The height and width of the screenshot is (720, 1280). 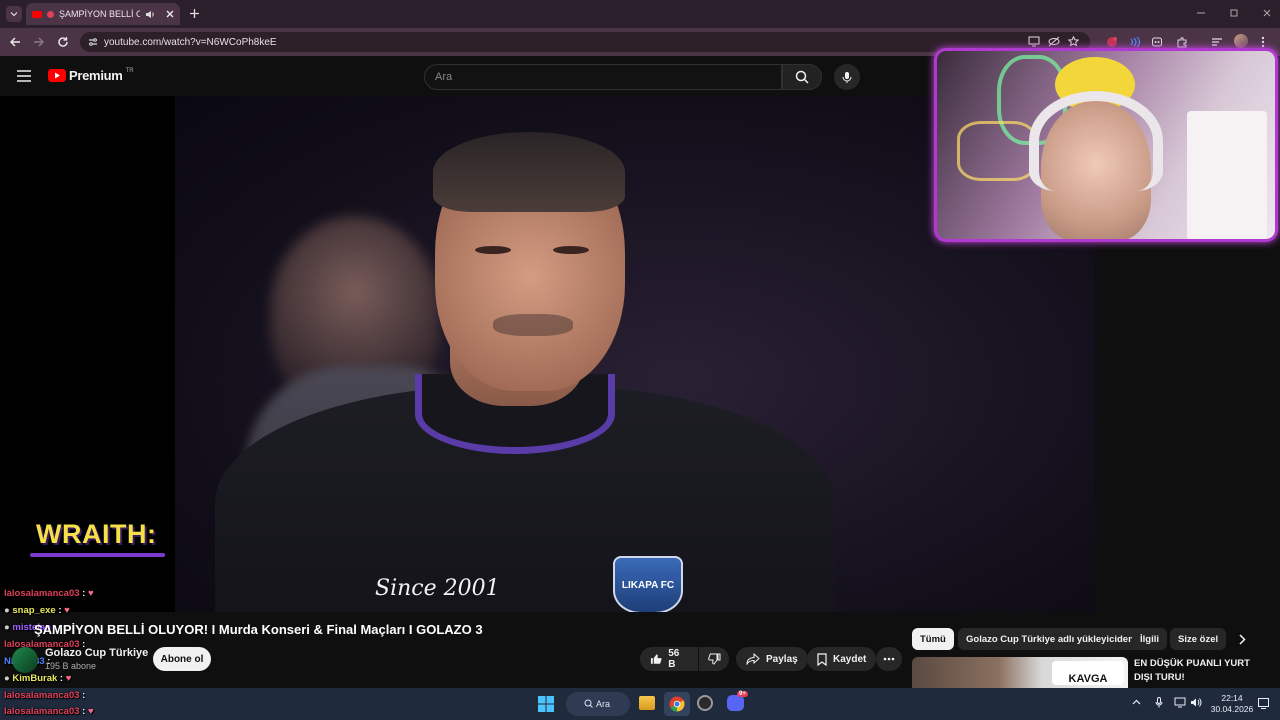 What do you see at coordinates (1227, 175) in the screenshot?
I see `room-shelf` at bounding box center [1227, 175].